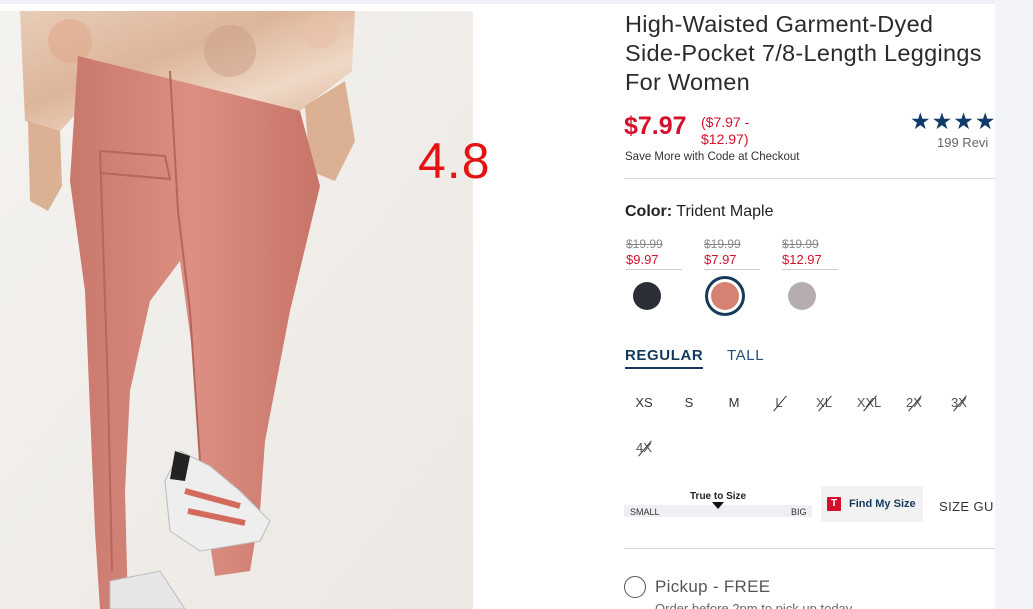 The width and height of the screenshot is (1033, 609). What do you see at coordinates (869, 402) in the screenshot?
I see `size-xxl-unavailable: XXL` at bounding box center [869, 402].